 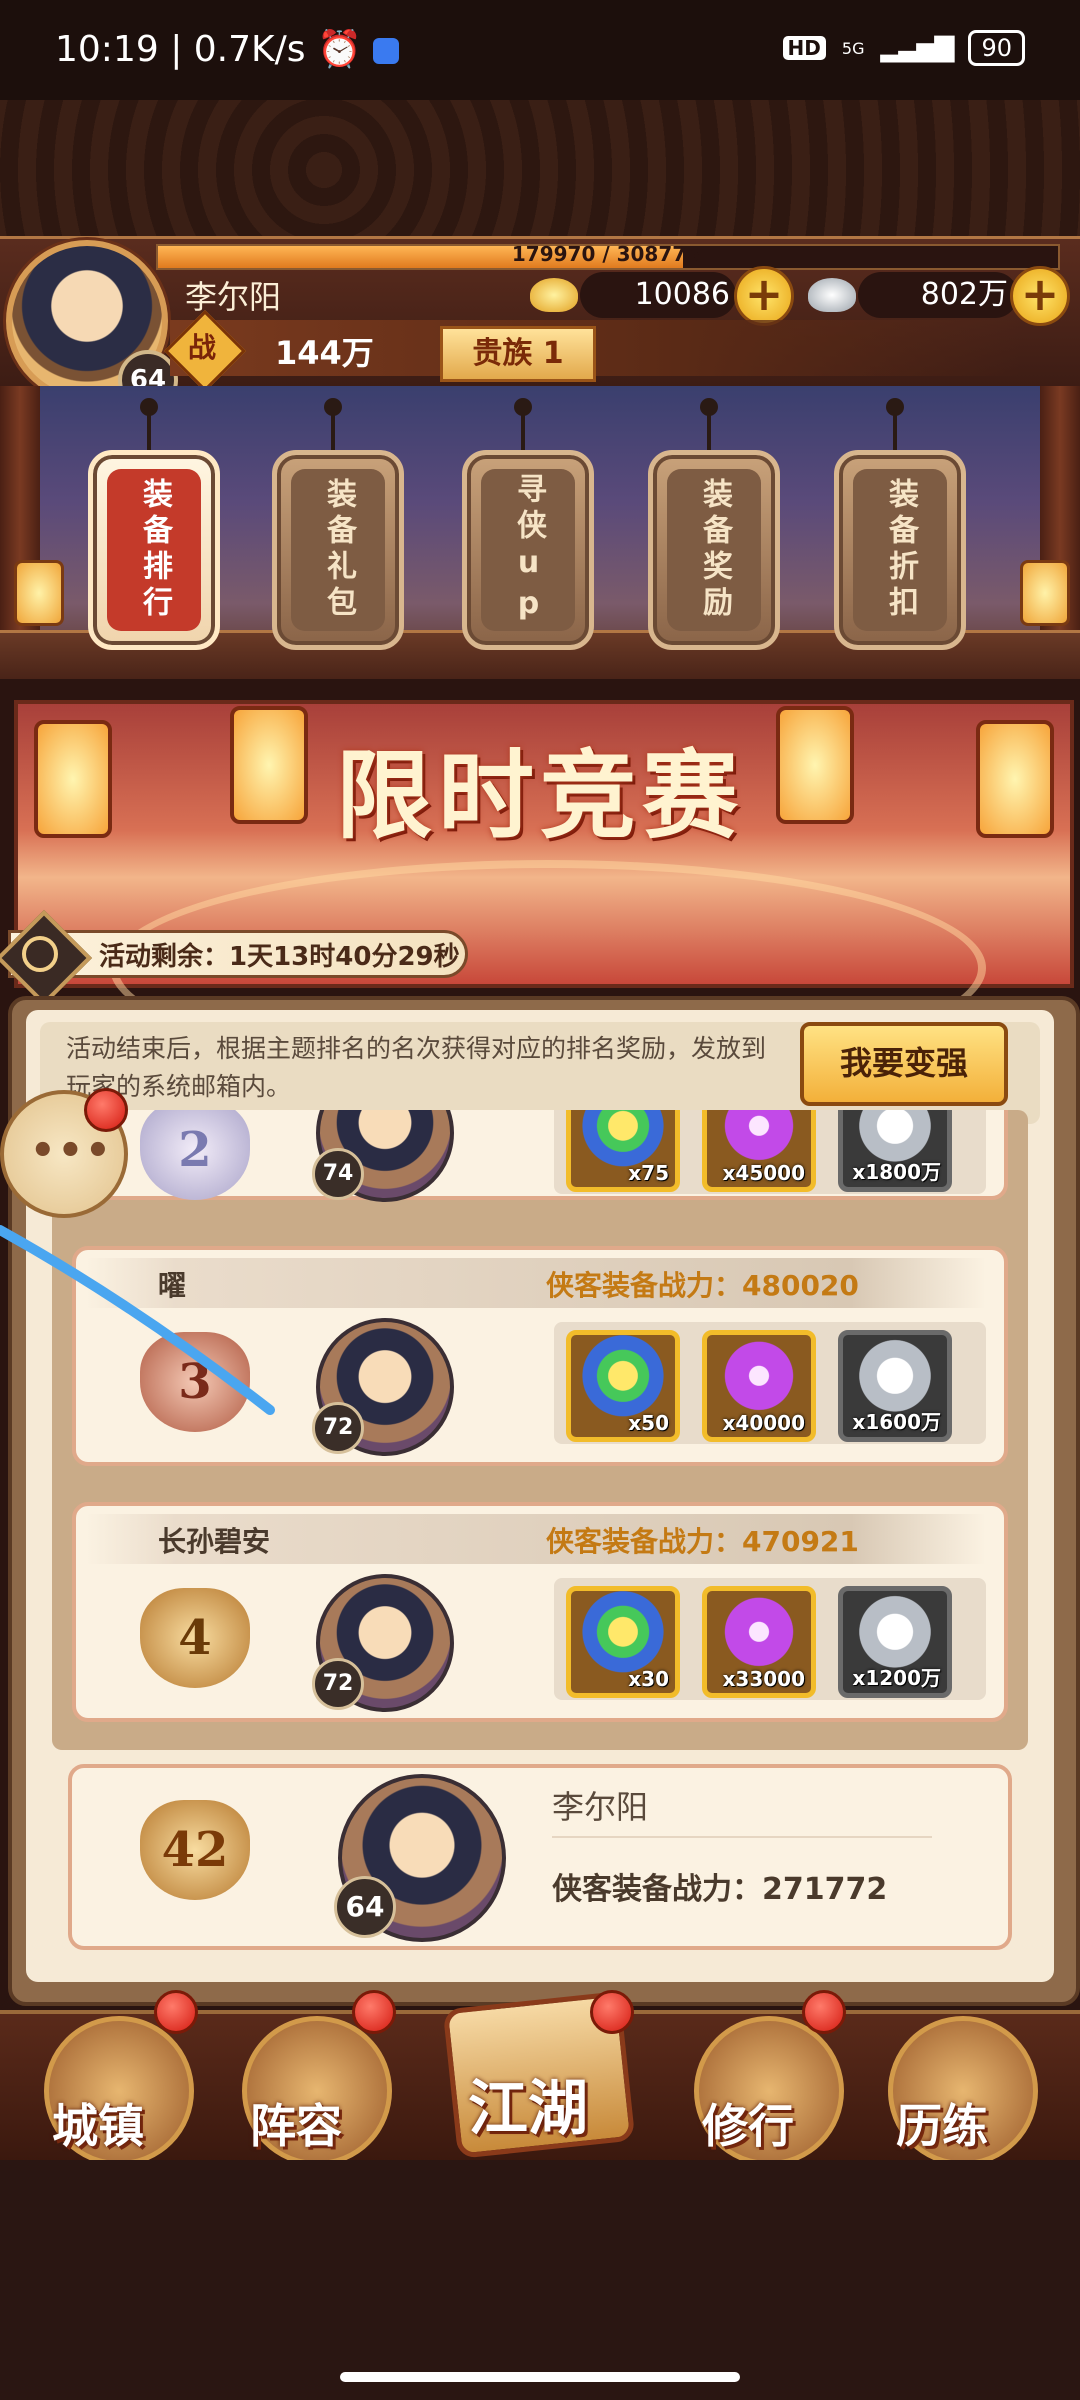 I want to click on reward-qty: x33000, so click(x=763, y=1679).